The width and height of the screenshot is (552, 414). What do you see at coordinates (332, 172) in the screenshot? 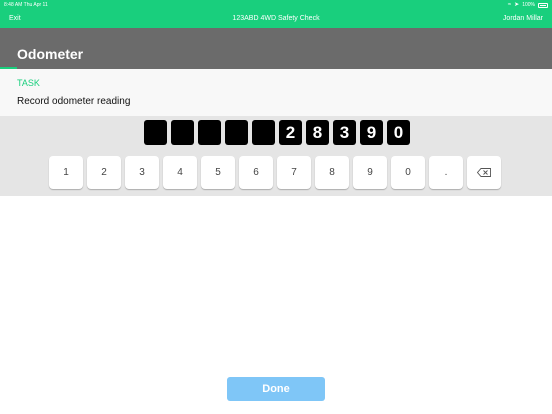
I see `key-8: 8` at bounding box center [332, 172].